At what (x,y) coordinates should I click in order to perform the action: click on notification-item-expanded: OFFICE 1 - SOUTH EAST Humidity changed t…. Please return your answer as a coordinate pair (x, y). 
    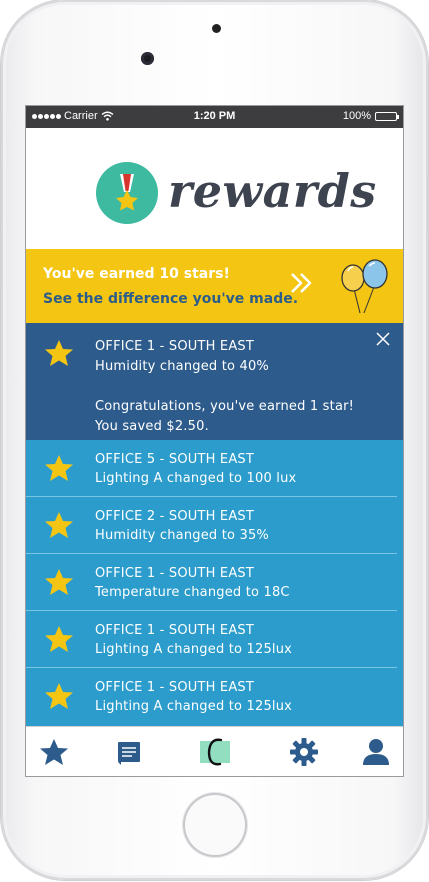
    Looking at the image, I should click on (214, 381).